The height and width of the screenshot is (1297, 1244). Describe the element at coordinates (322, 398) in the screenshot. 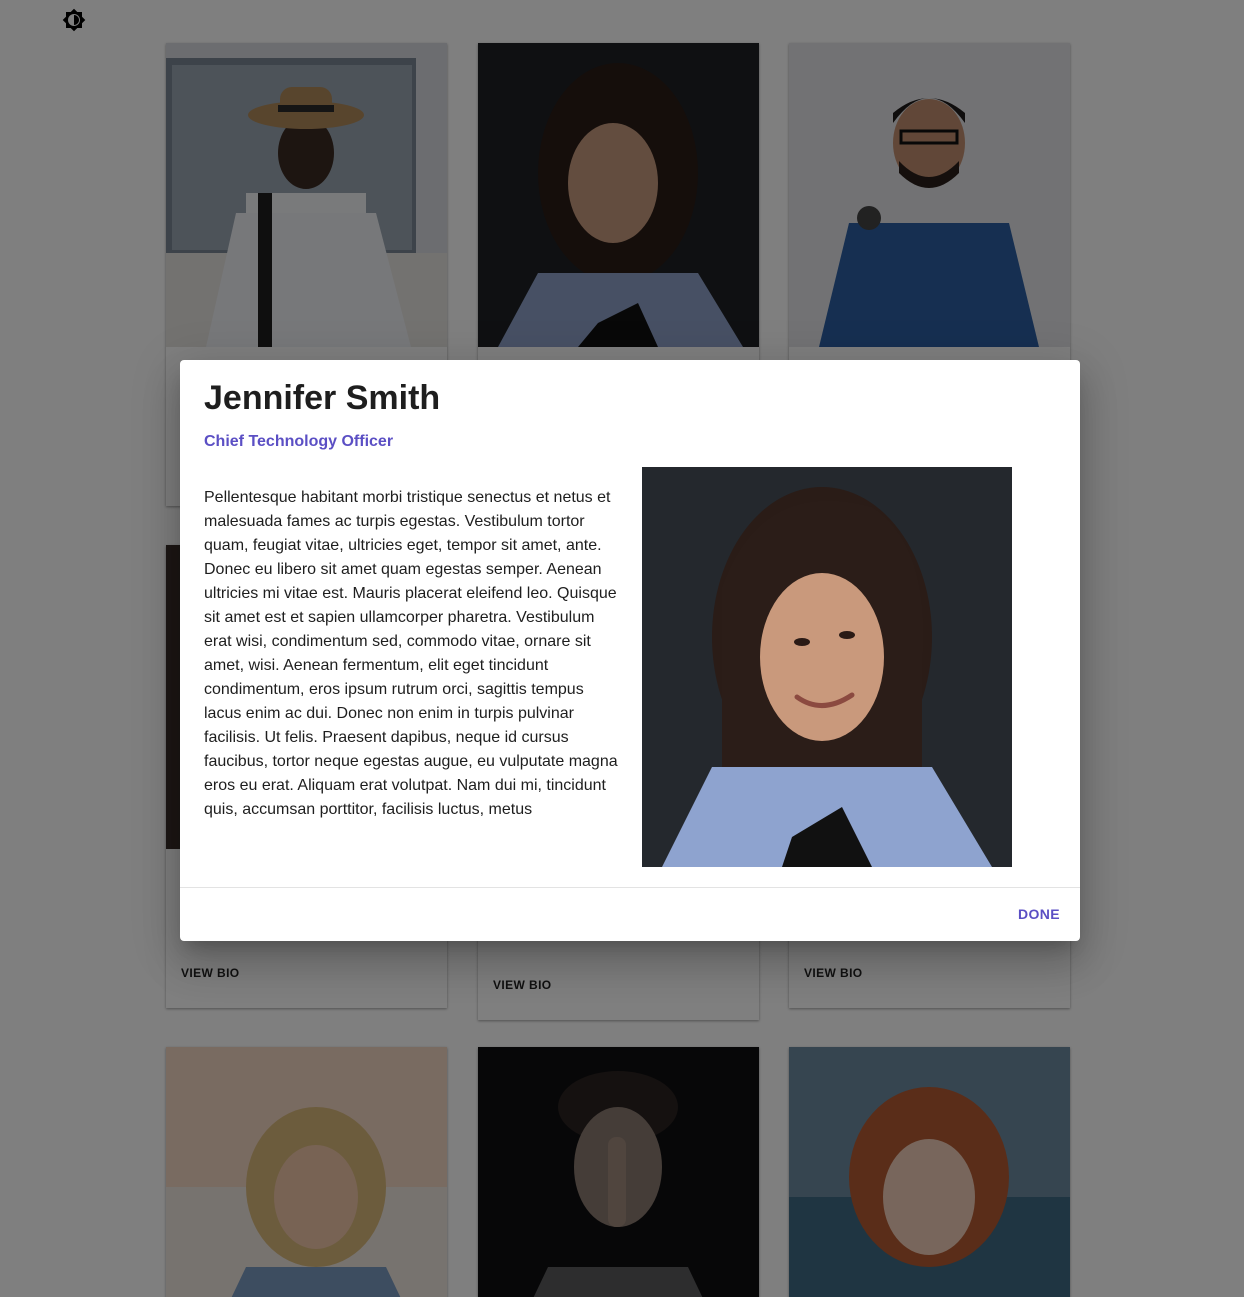

I see `person-name: Jennifer Smith` at that location.